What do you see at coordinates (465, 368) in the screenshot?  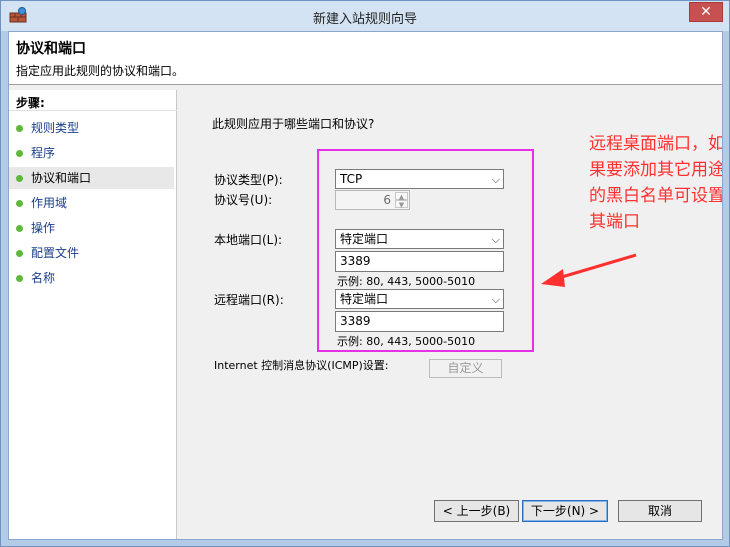 I see `customize-button: 自定义` at bounding box center [465, 368].